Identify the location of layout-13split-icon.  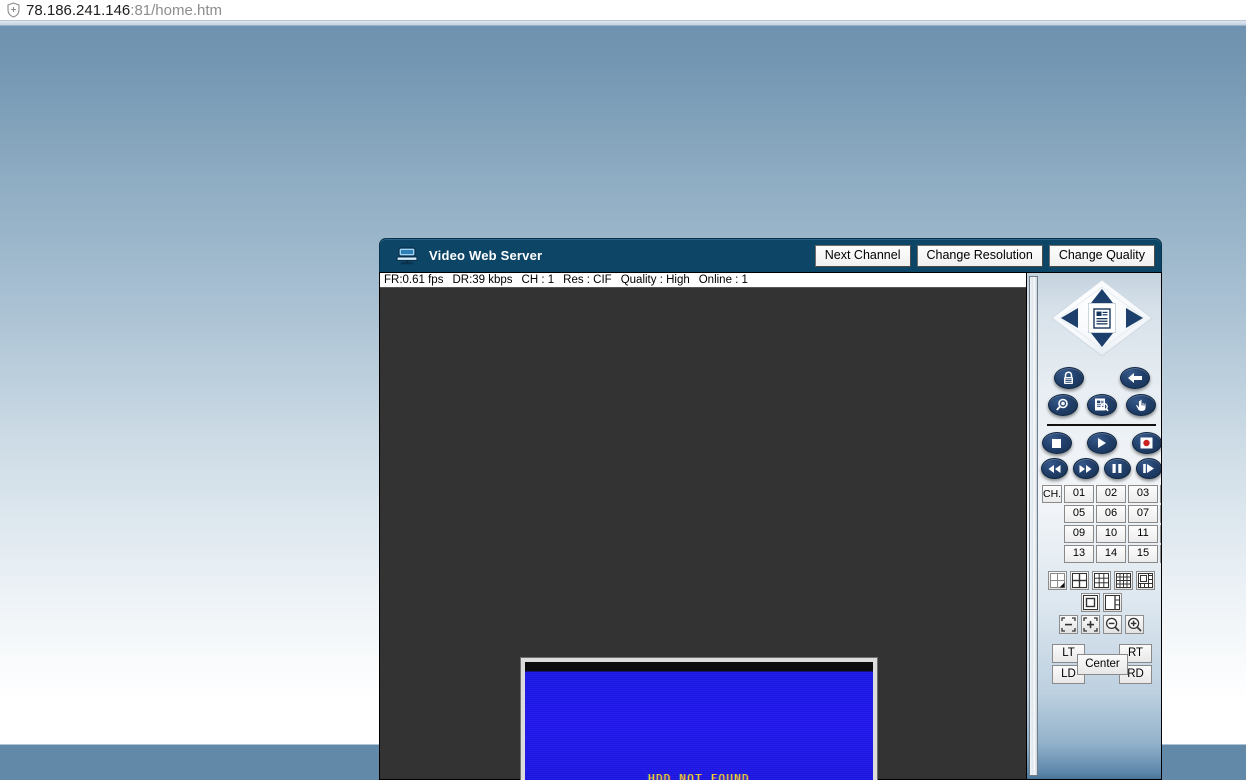
(1145, 580).